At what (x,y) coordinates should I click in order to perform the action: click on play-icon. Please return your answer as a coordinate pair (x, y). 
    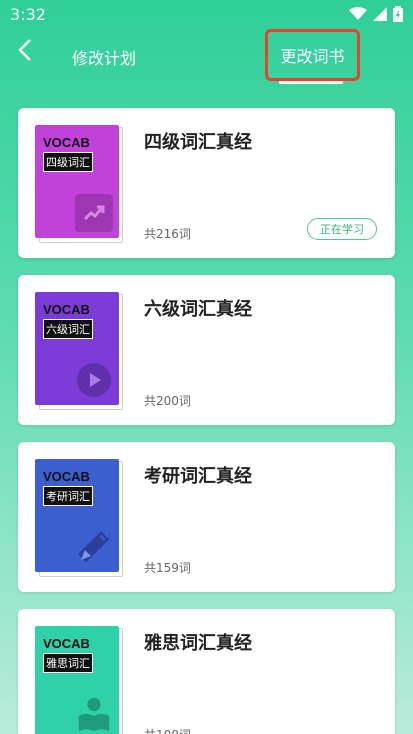
    Looking at the image, I should click on (94, 380).